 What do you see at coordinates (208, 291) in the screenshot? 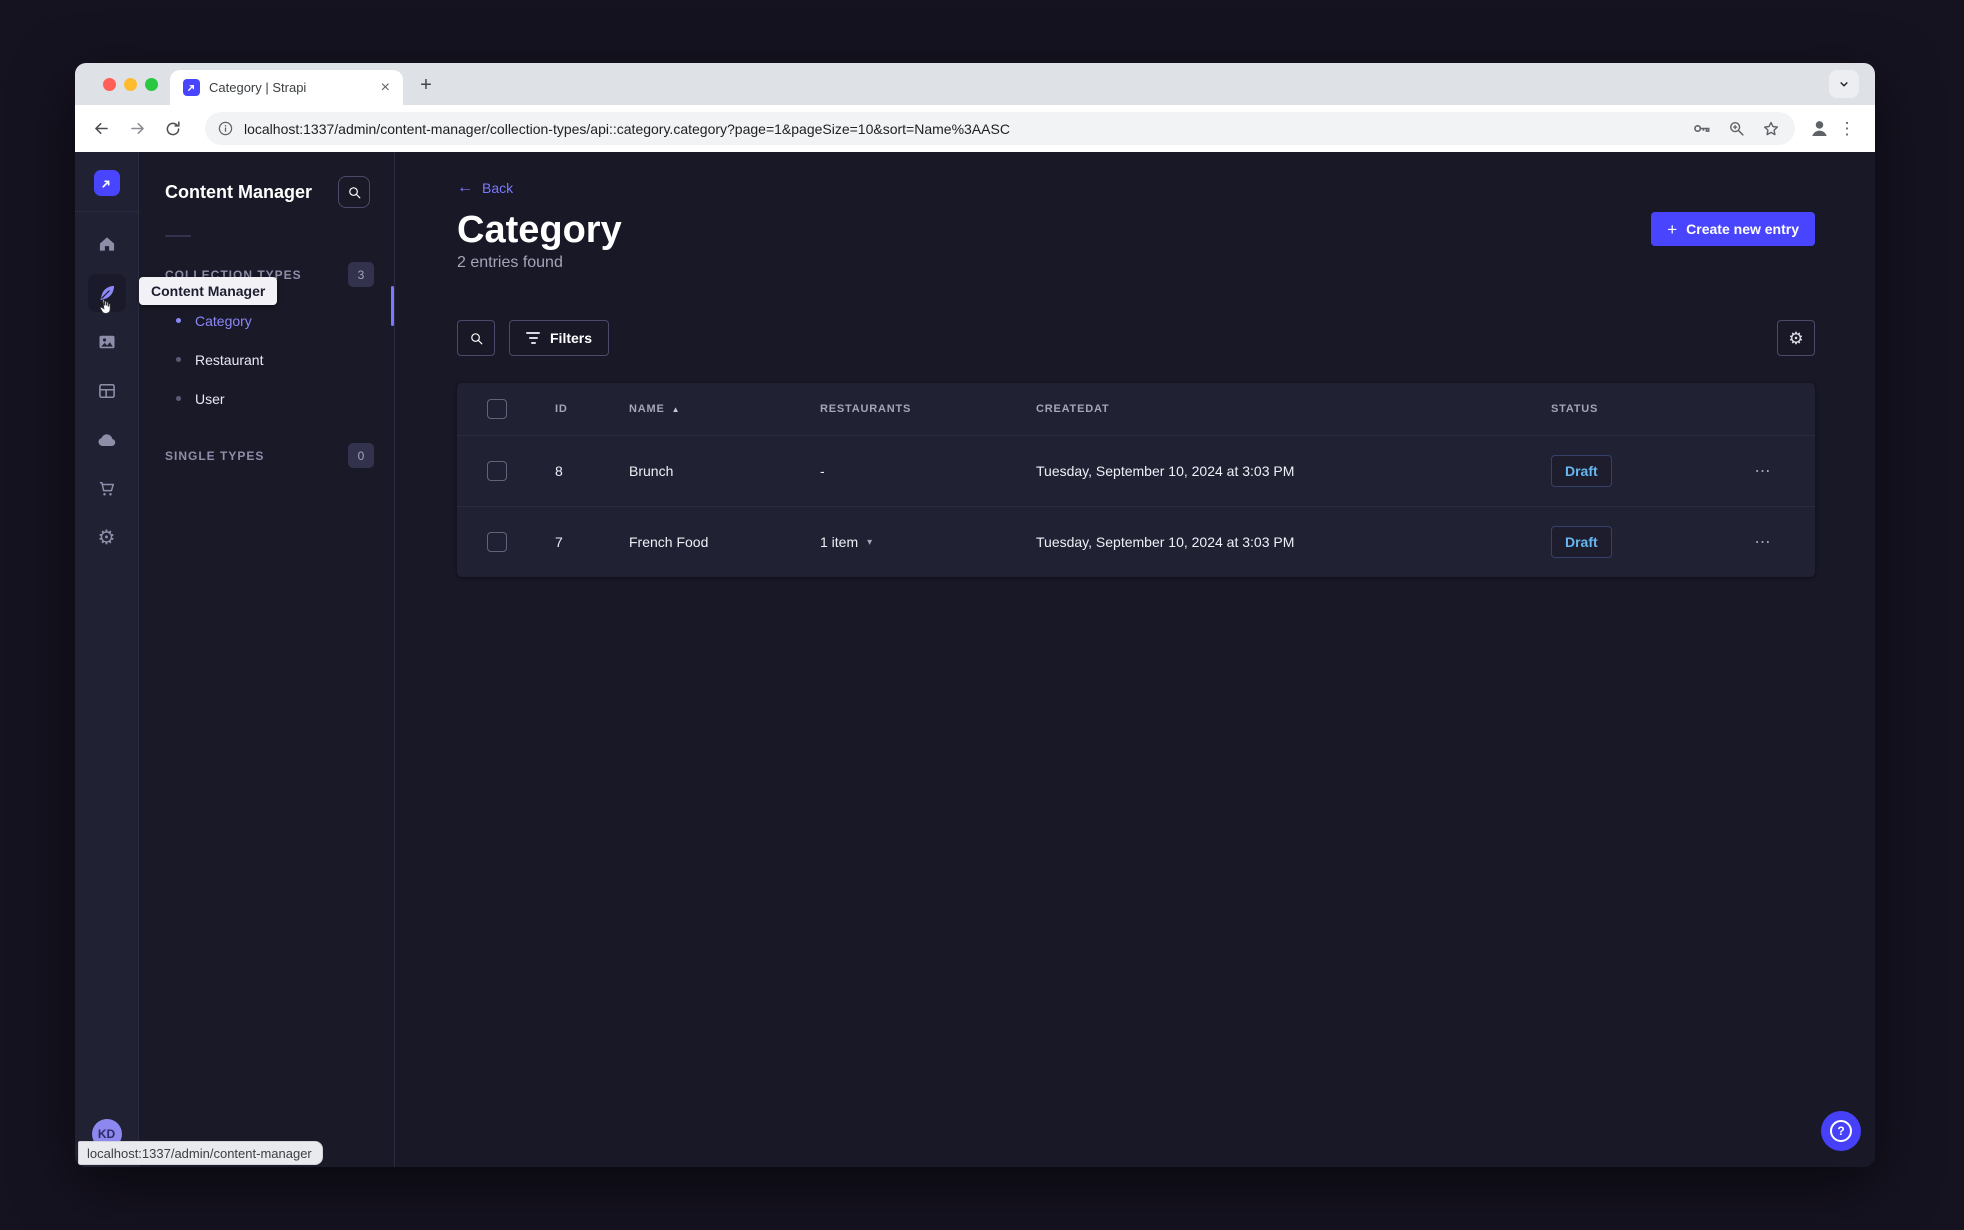
I see `nav-tooltip: Content Manager` at bounding box center [208, 291].